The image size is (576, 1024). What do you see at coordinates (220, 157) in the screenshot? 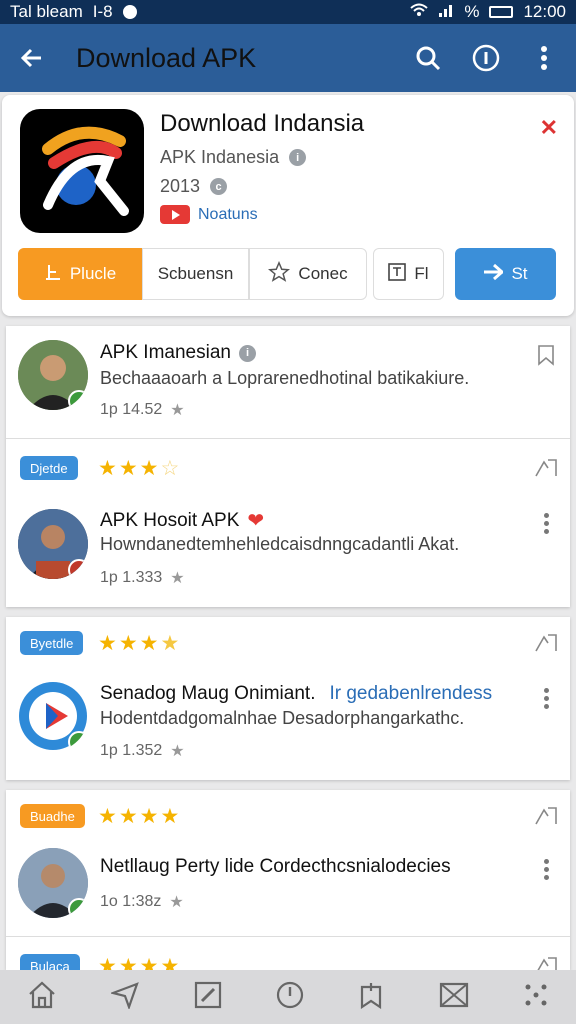
I see `developer-name: APK Indanesia` at bounding box center [220, 157].